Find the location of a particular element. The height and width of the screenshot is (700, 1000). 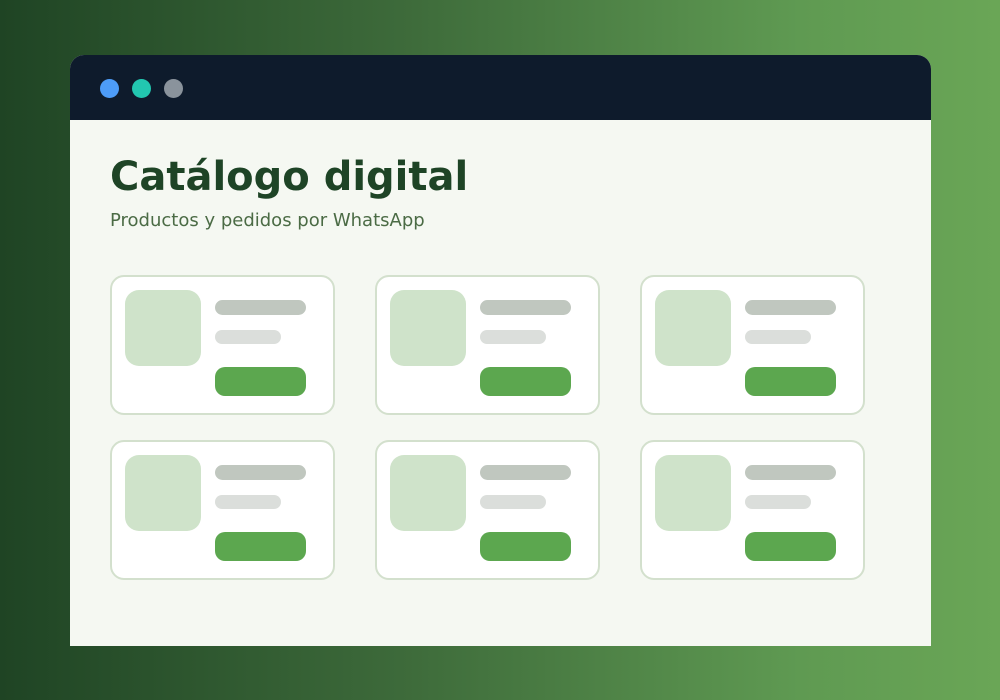

window-dot-teal is located at coordinates (141, 88).